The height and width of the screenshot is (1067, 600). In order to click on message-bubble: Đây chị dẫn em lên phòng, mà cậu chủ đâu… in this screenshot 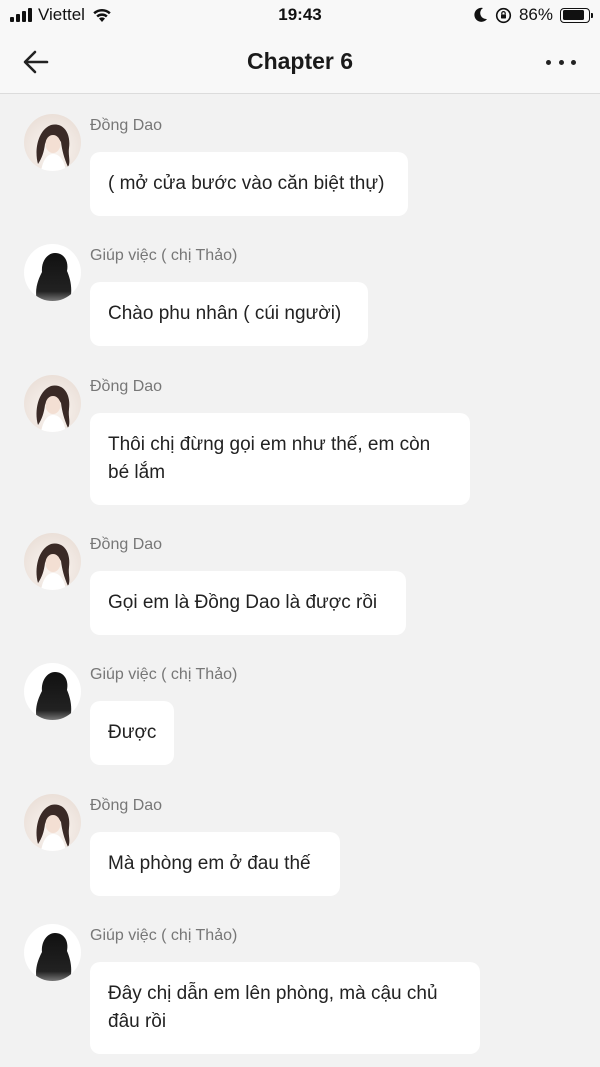, I will do `click(285, 1008)`.